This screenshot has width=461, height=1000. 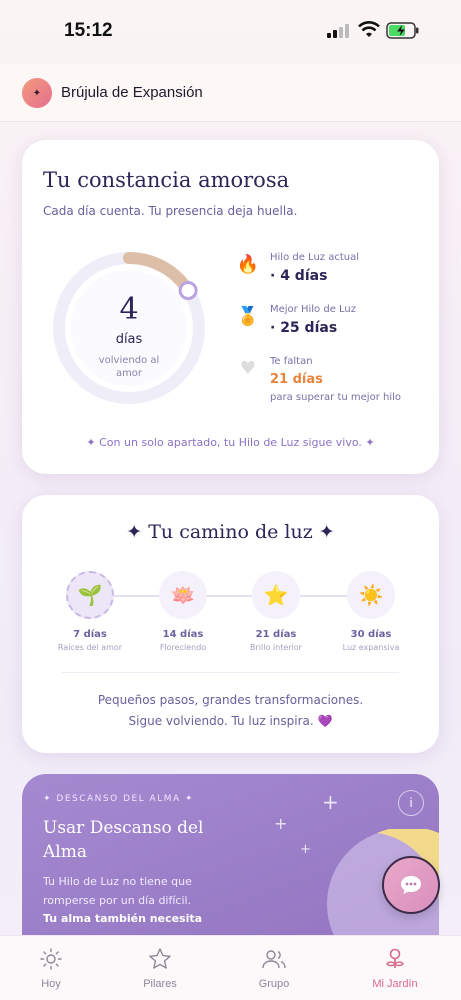 I want to click on step-days: 30 días, so click(x=371, y=634).